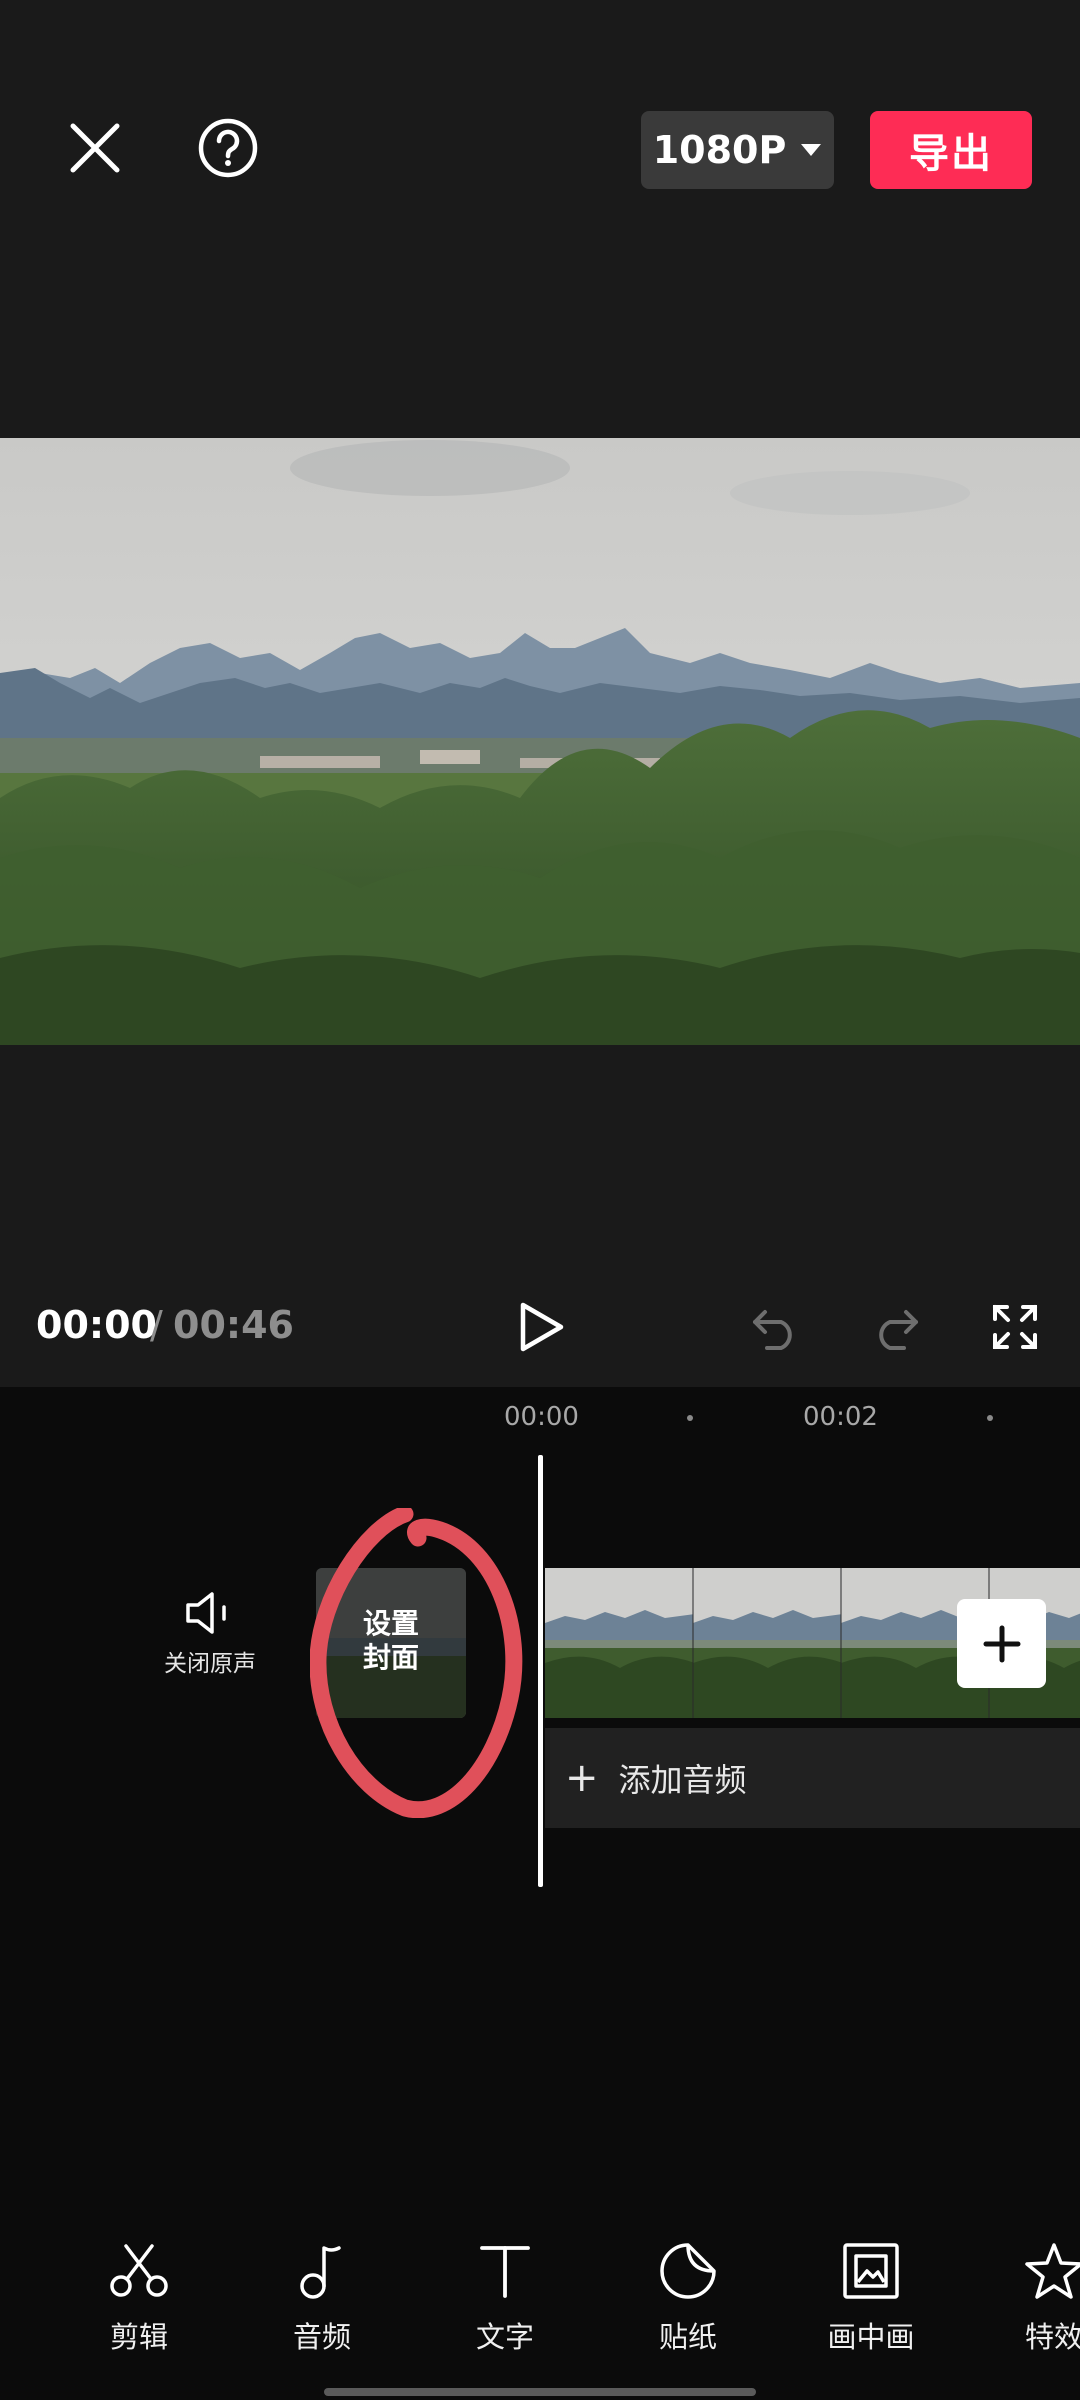 This screenshot has height=2400, width=1080. What do you see at coordinates (840, 1417) in the screenshot?
I see `ruler-label-2: 00:02` at bounding box center [840, 1417].